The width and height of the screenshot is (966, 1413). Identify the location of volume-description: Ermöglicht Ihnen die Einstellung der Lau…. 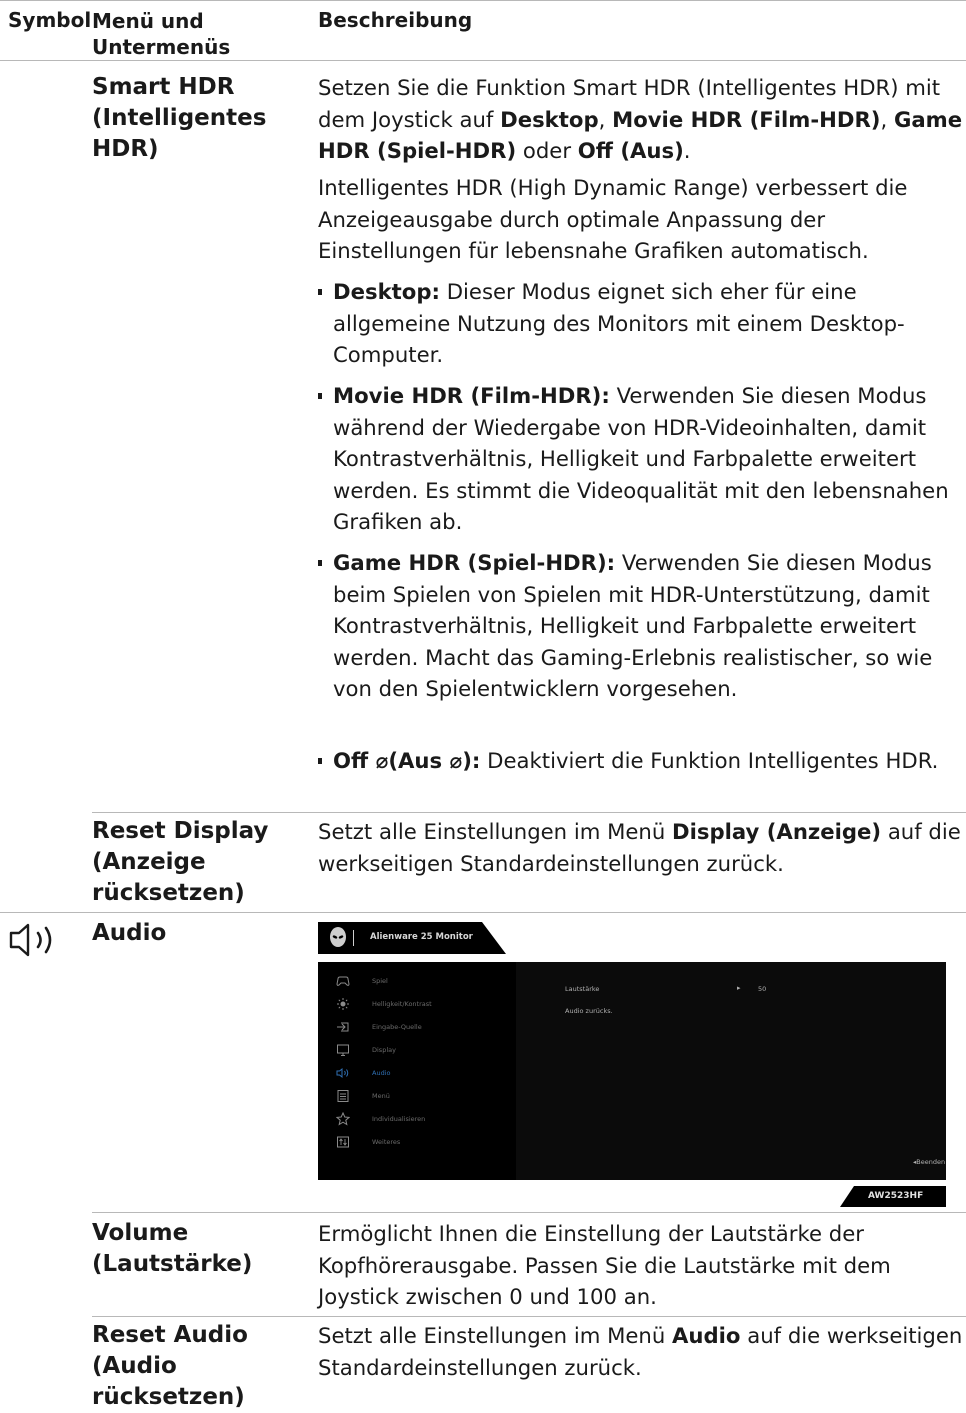
(604, 1265).